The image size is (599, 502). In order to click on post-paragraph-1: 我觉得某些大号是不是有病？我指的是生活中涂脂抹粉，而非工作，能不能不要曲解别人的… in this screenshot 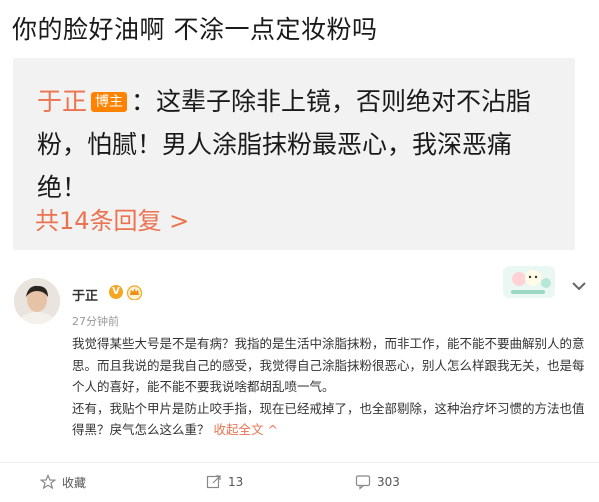, I will do `click(328, 365)`.